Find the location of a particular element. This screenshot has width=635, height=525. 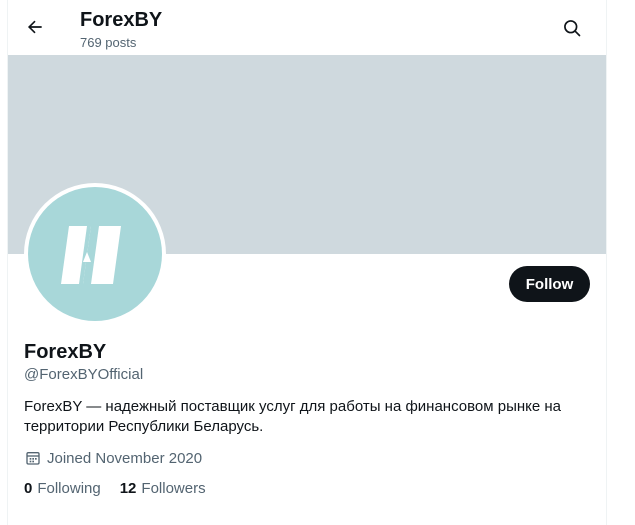

search-icon is located at coordinates (572, 28).